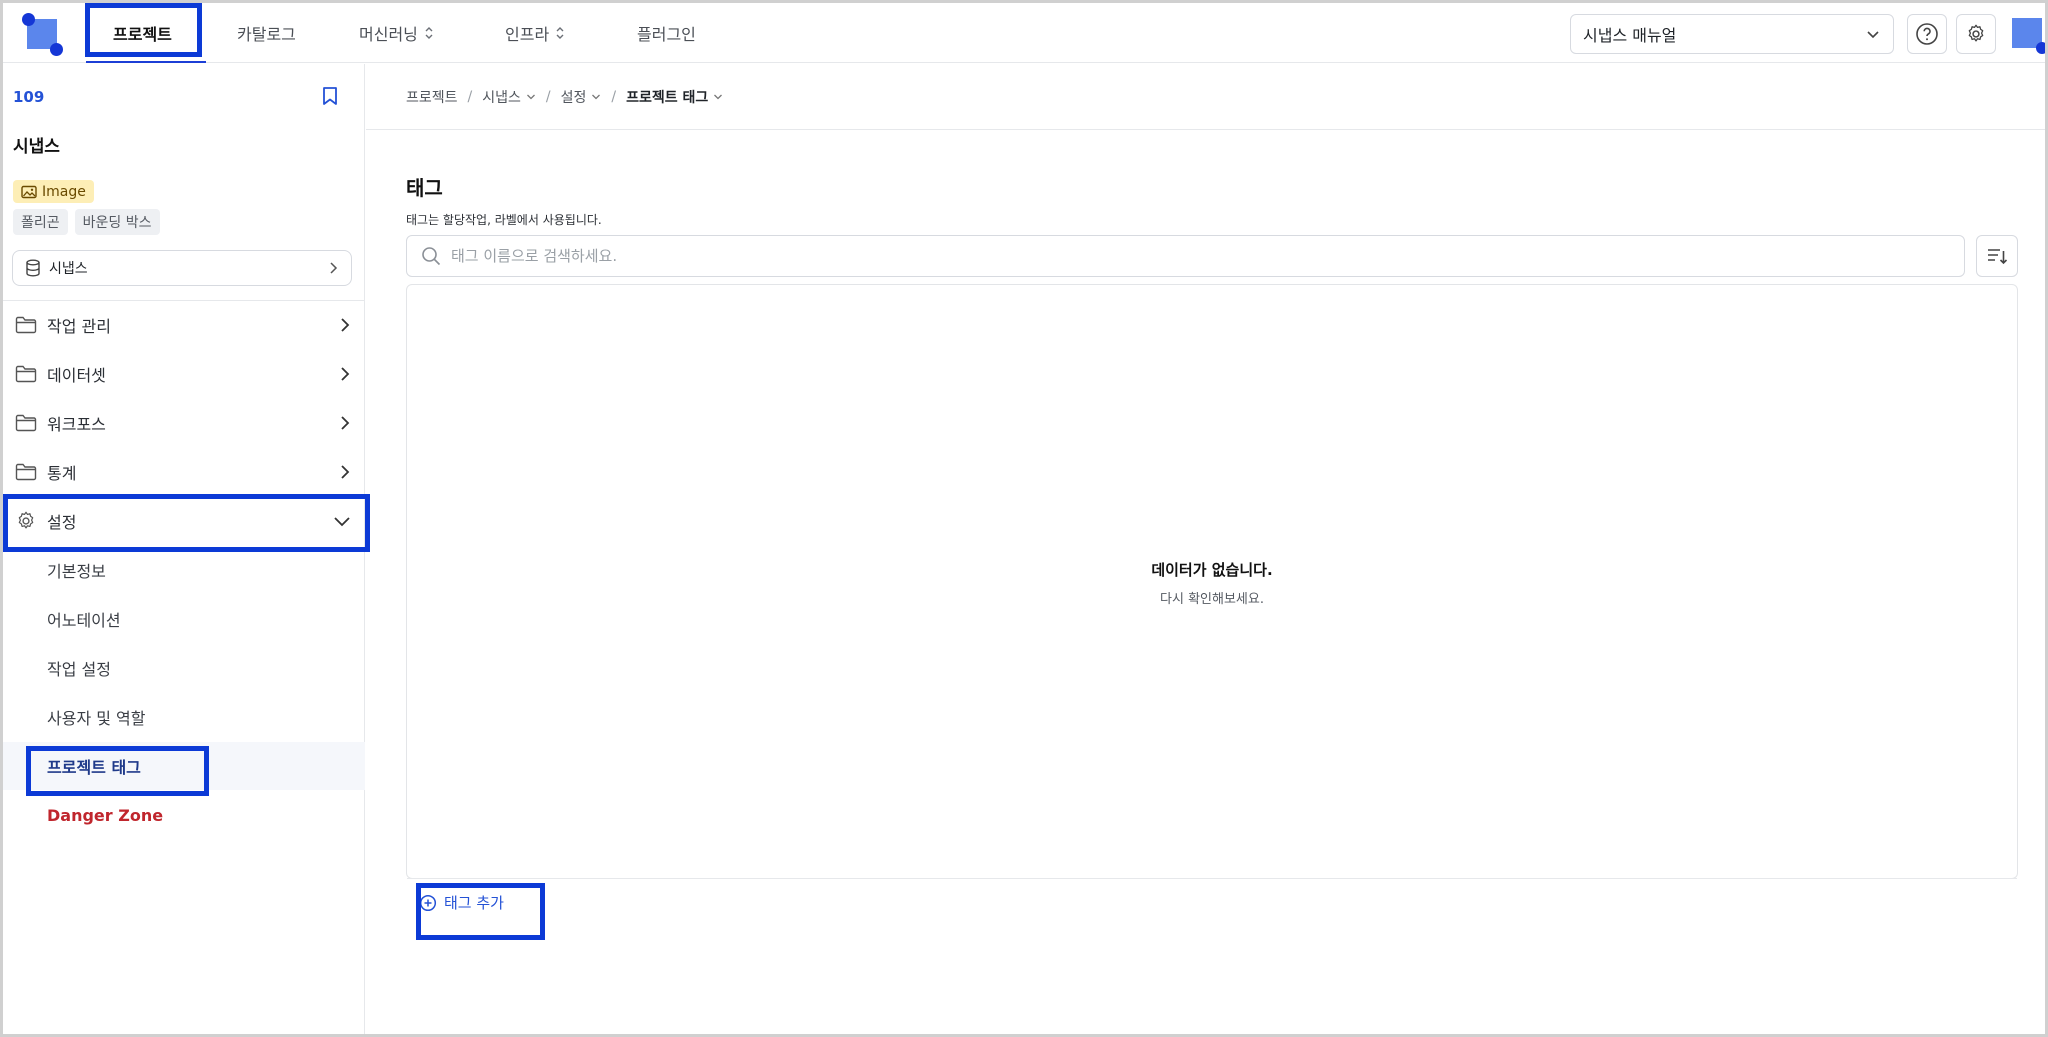 Image resolution: width=2048 pixels, height=1037 pixels. I want to click on sidebar-subitem-task-settings: 작업 설정, so click(184, 668).